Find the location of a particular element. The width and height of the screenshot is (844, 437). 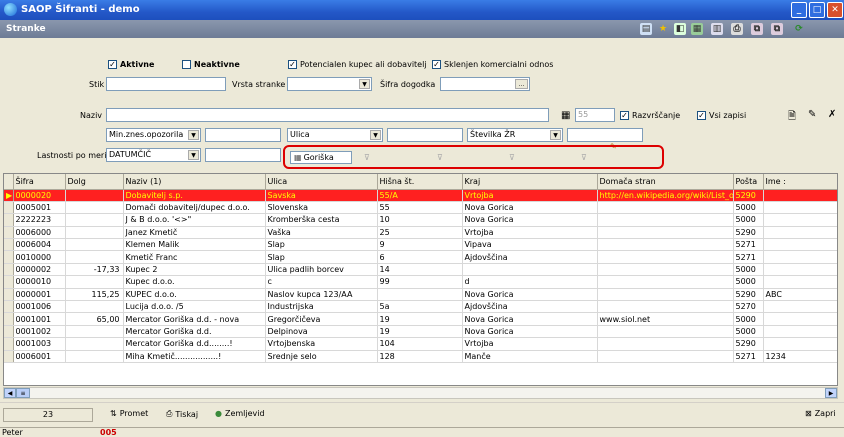

scroll-thumb: ≡ is located at coordinates (23, 393).